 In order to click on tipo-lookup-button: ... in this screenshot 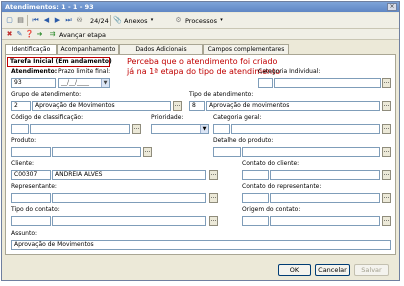, I will do `click(386, 106)`.